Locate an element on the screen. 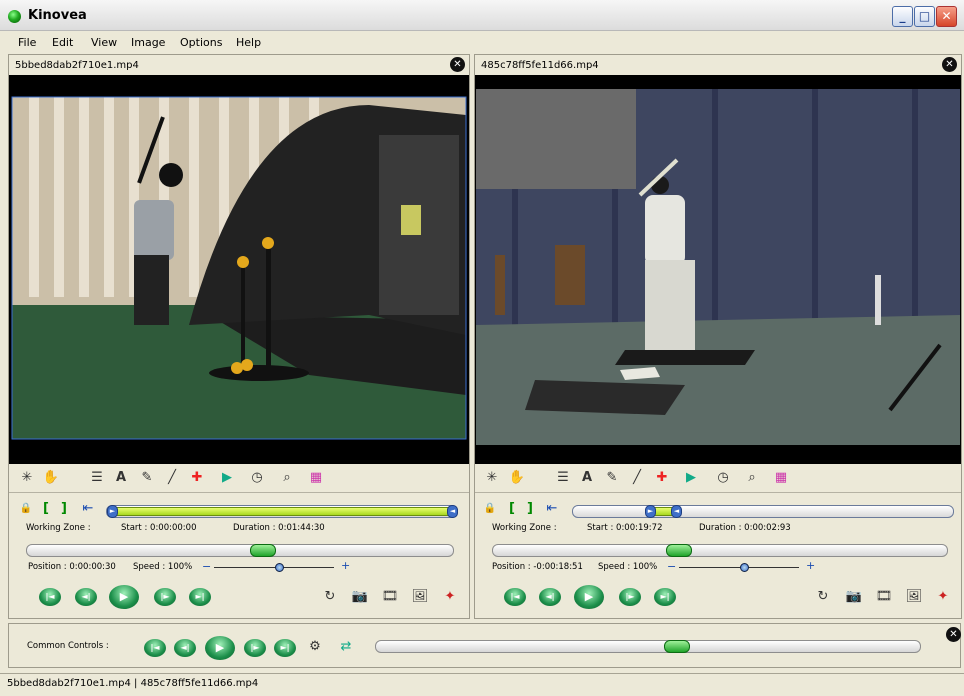  common-first-frame-button: |◄ is located at coordinates (155, 648).